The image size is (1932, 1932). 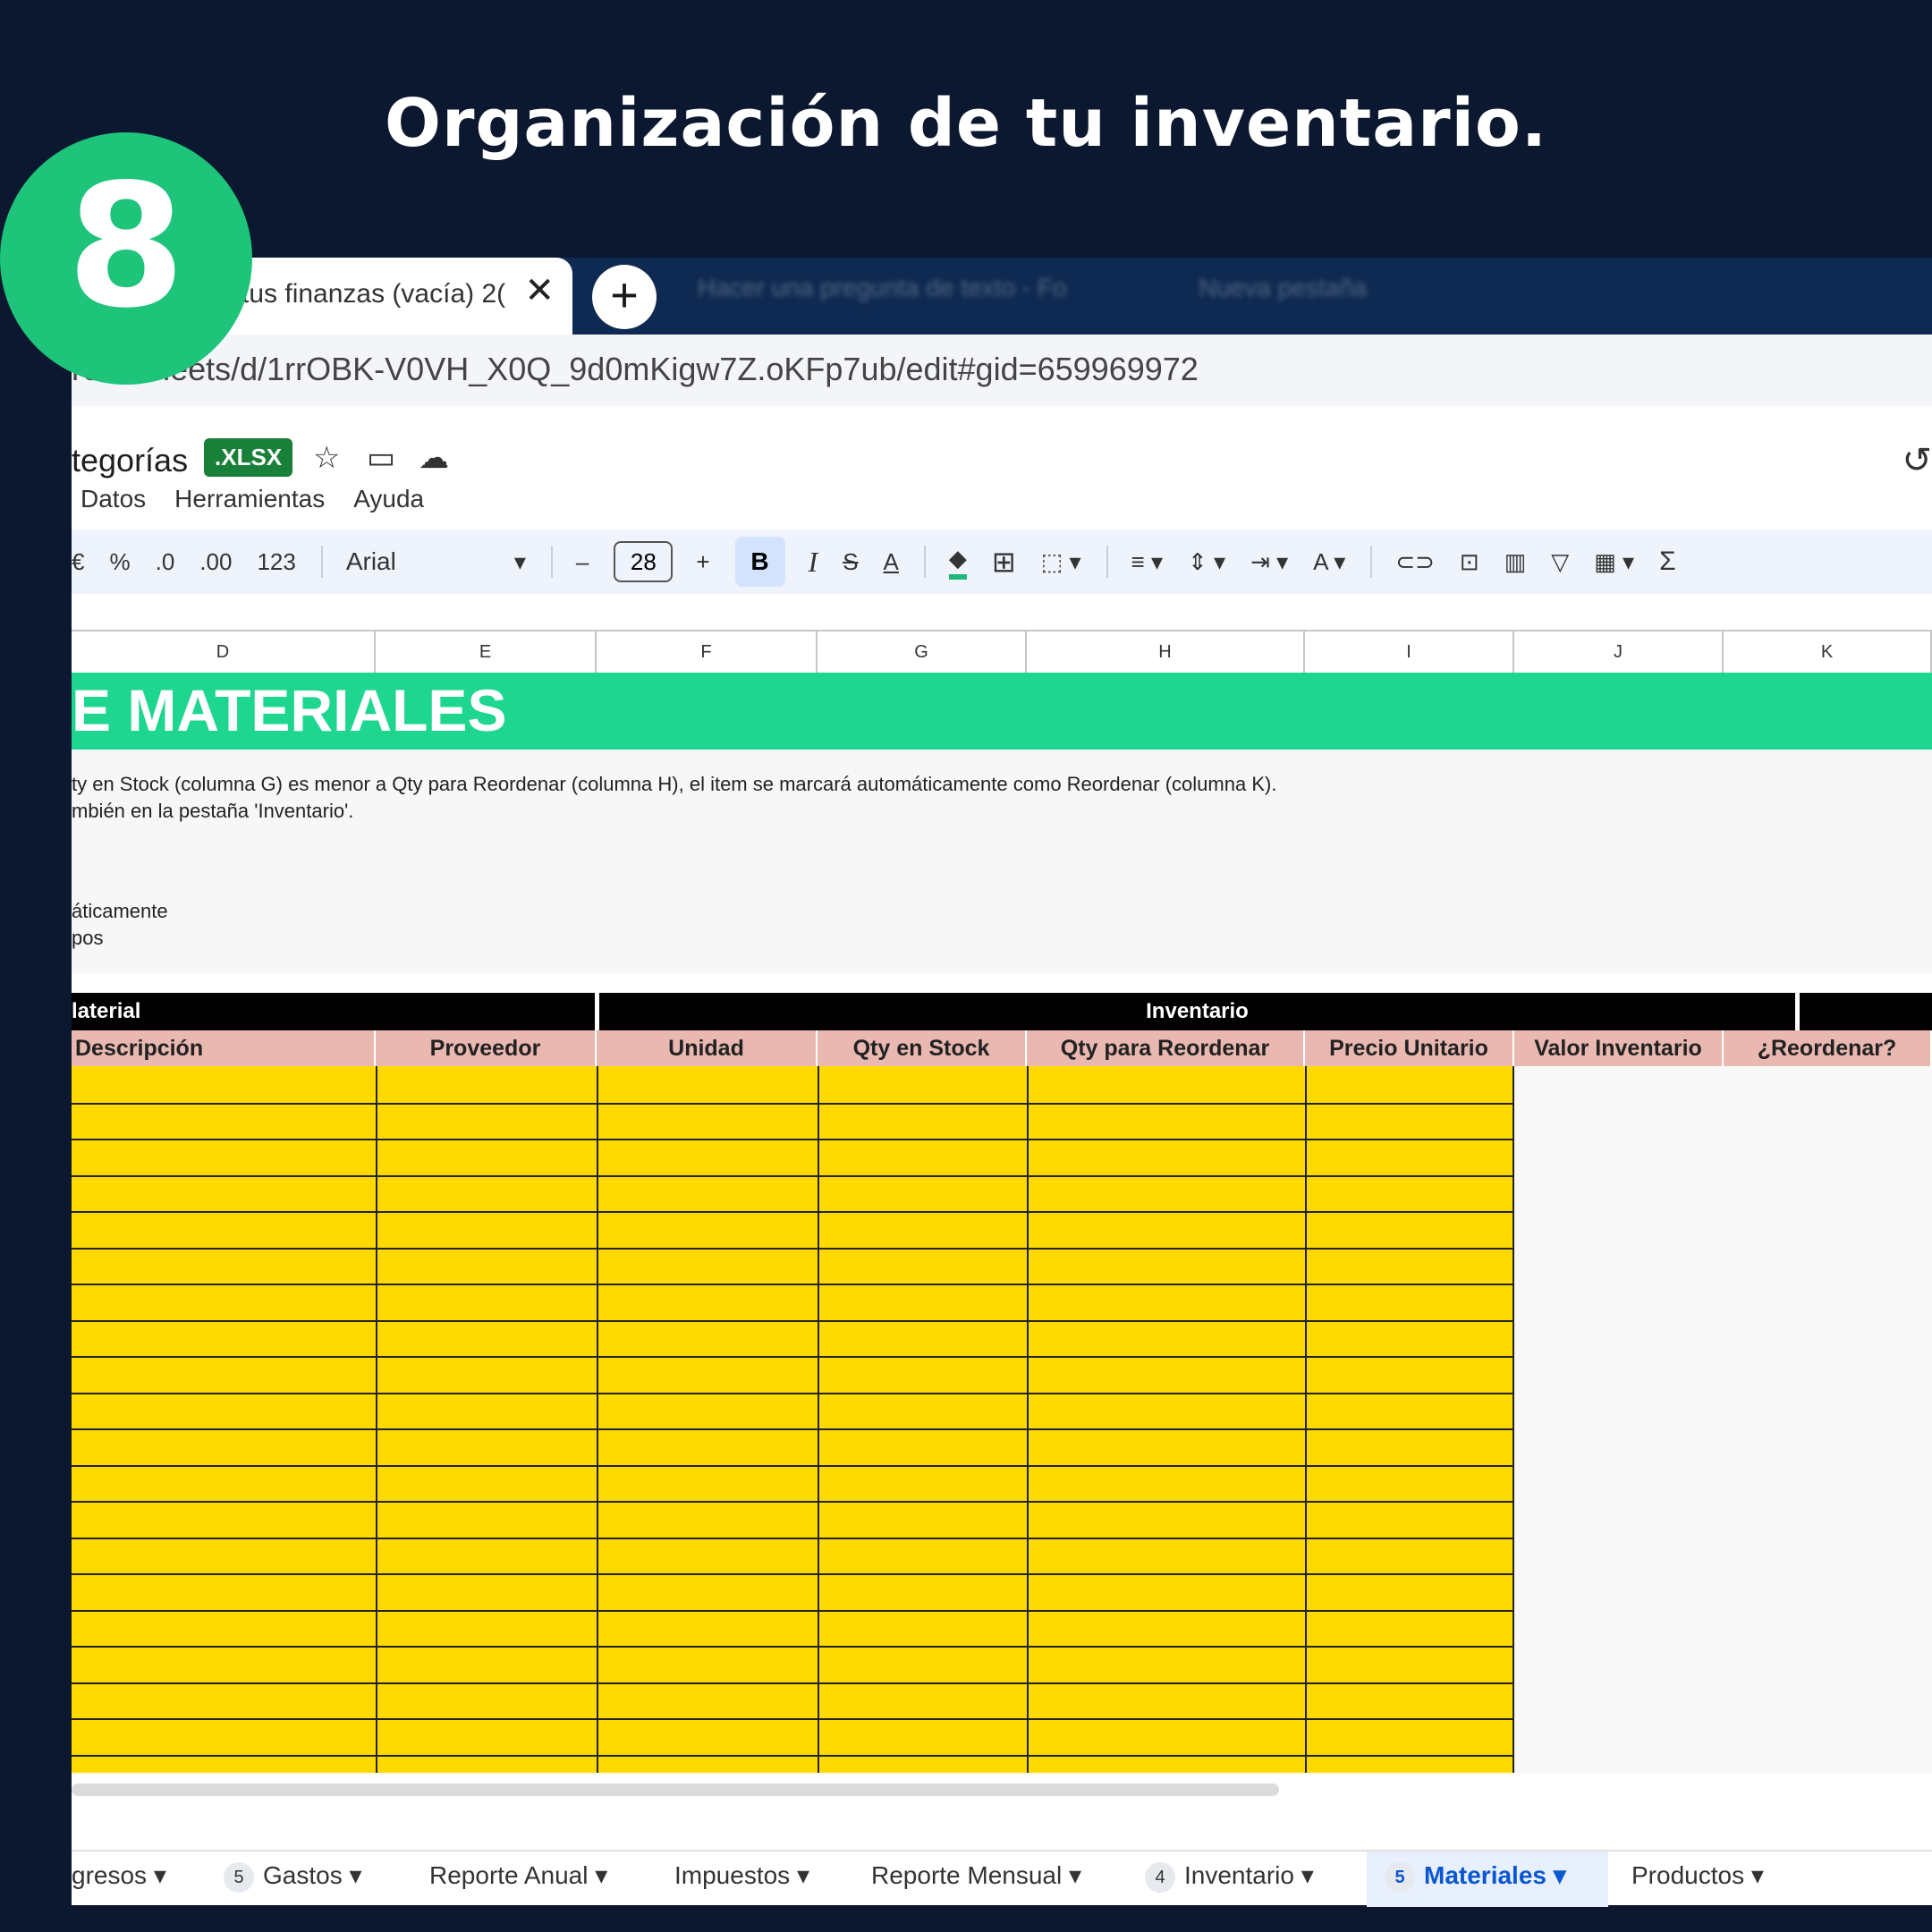 I want to click on fill-color-icon: ◆, so click(x=957, y=562).